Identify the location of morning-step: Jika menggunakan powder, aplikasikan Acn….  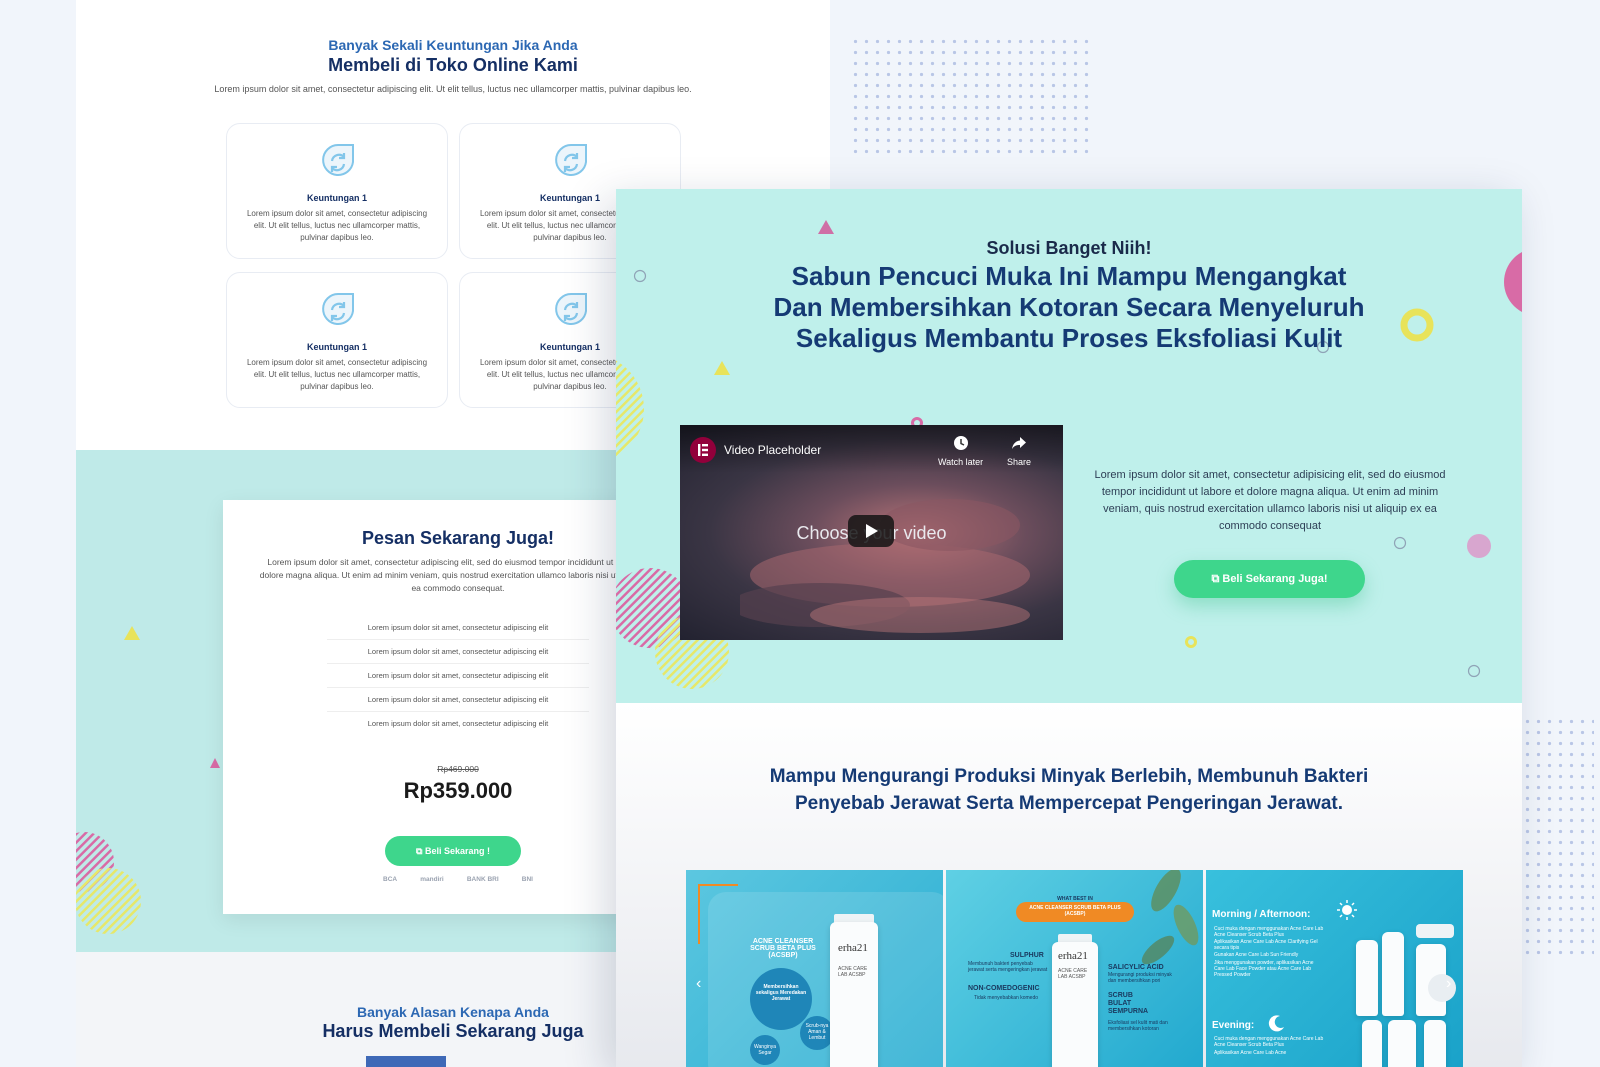
(1264, 969).